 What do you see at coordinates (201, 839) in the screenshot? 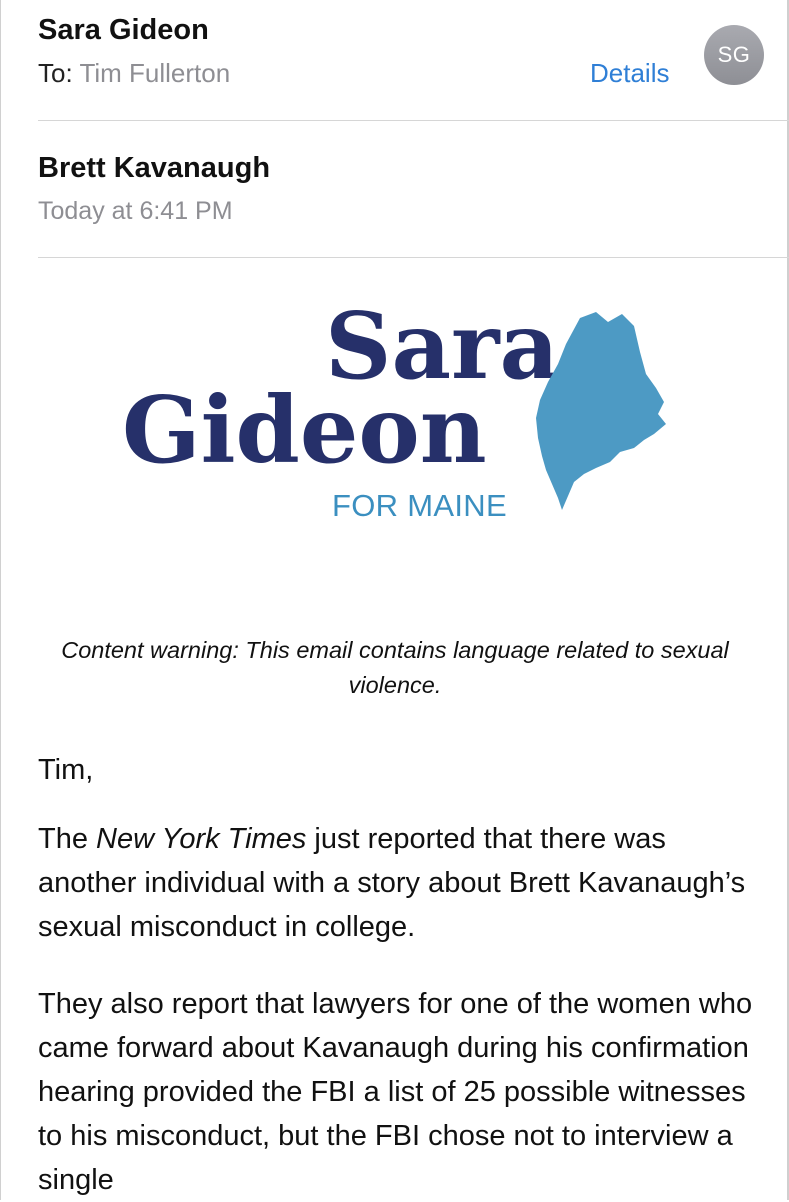
I see `publication-name: New York Times` at bounding box center [201, 839].